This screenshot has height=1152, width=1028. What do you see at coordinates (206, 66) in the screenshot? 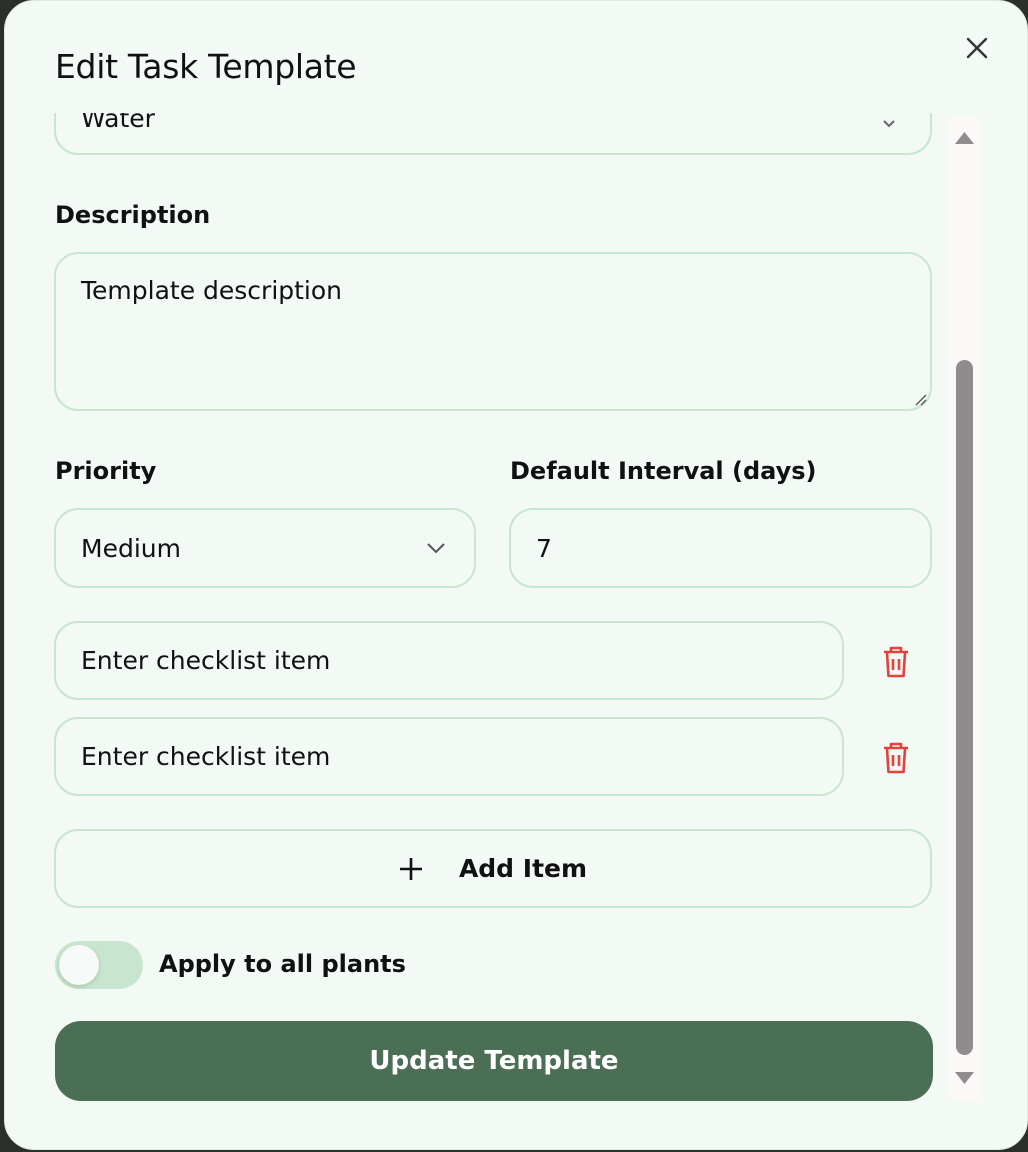
I see `dialog-title: Edit Task Template` at bounding box center [206, 66].